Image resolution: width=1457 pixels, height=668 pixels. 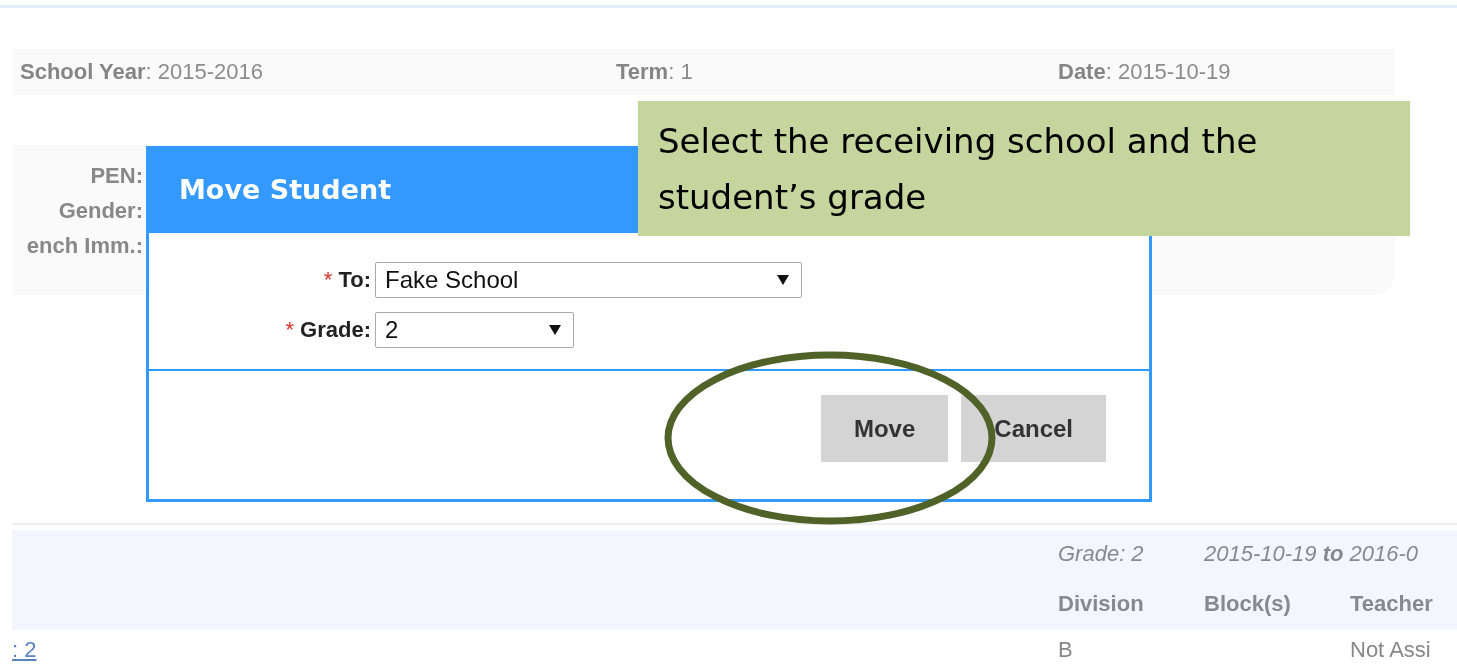 What do you see at coordinates (588, 280) in the screenshot?
I see `dropdown: Fake School` at bounding box center [588, 280].